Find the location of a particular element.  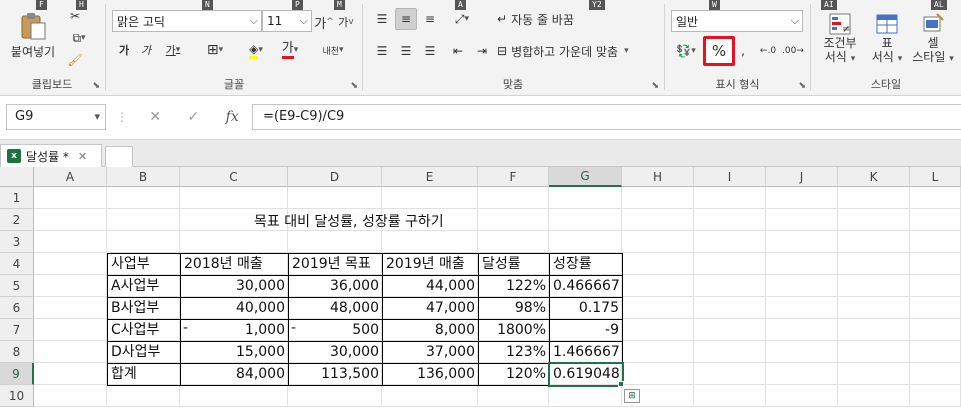

column-header-l: L is located at coordinates (935, 177).